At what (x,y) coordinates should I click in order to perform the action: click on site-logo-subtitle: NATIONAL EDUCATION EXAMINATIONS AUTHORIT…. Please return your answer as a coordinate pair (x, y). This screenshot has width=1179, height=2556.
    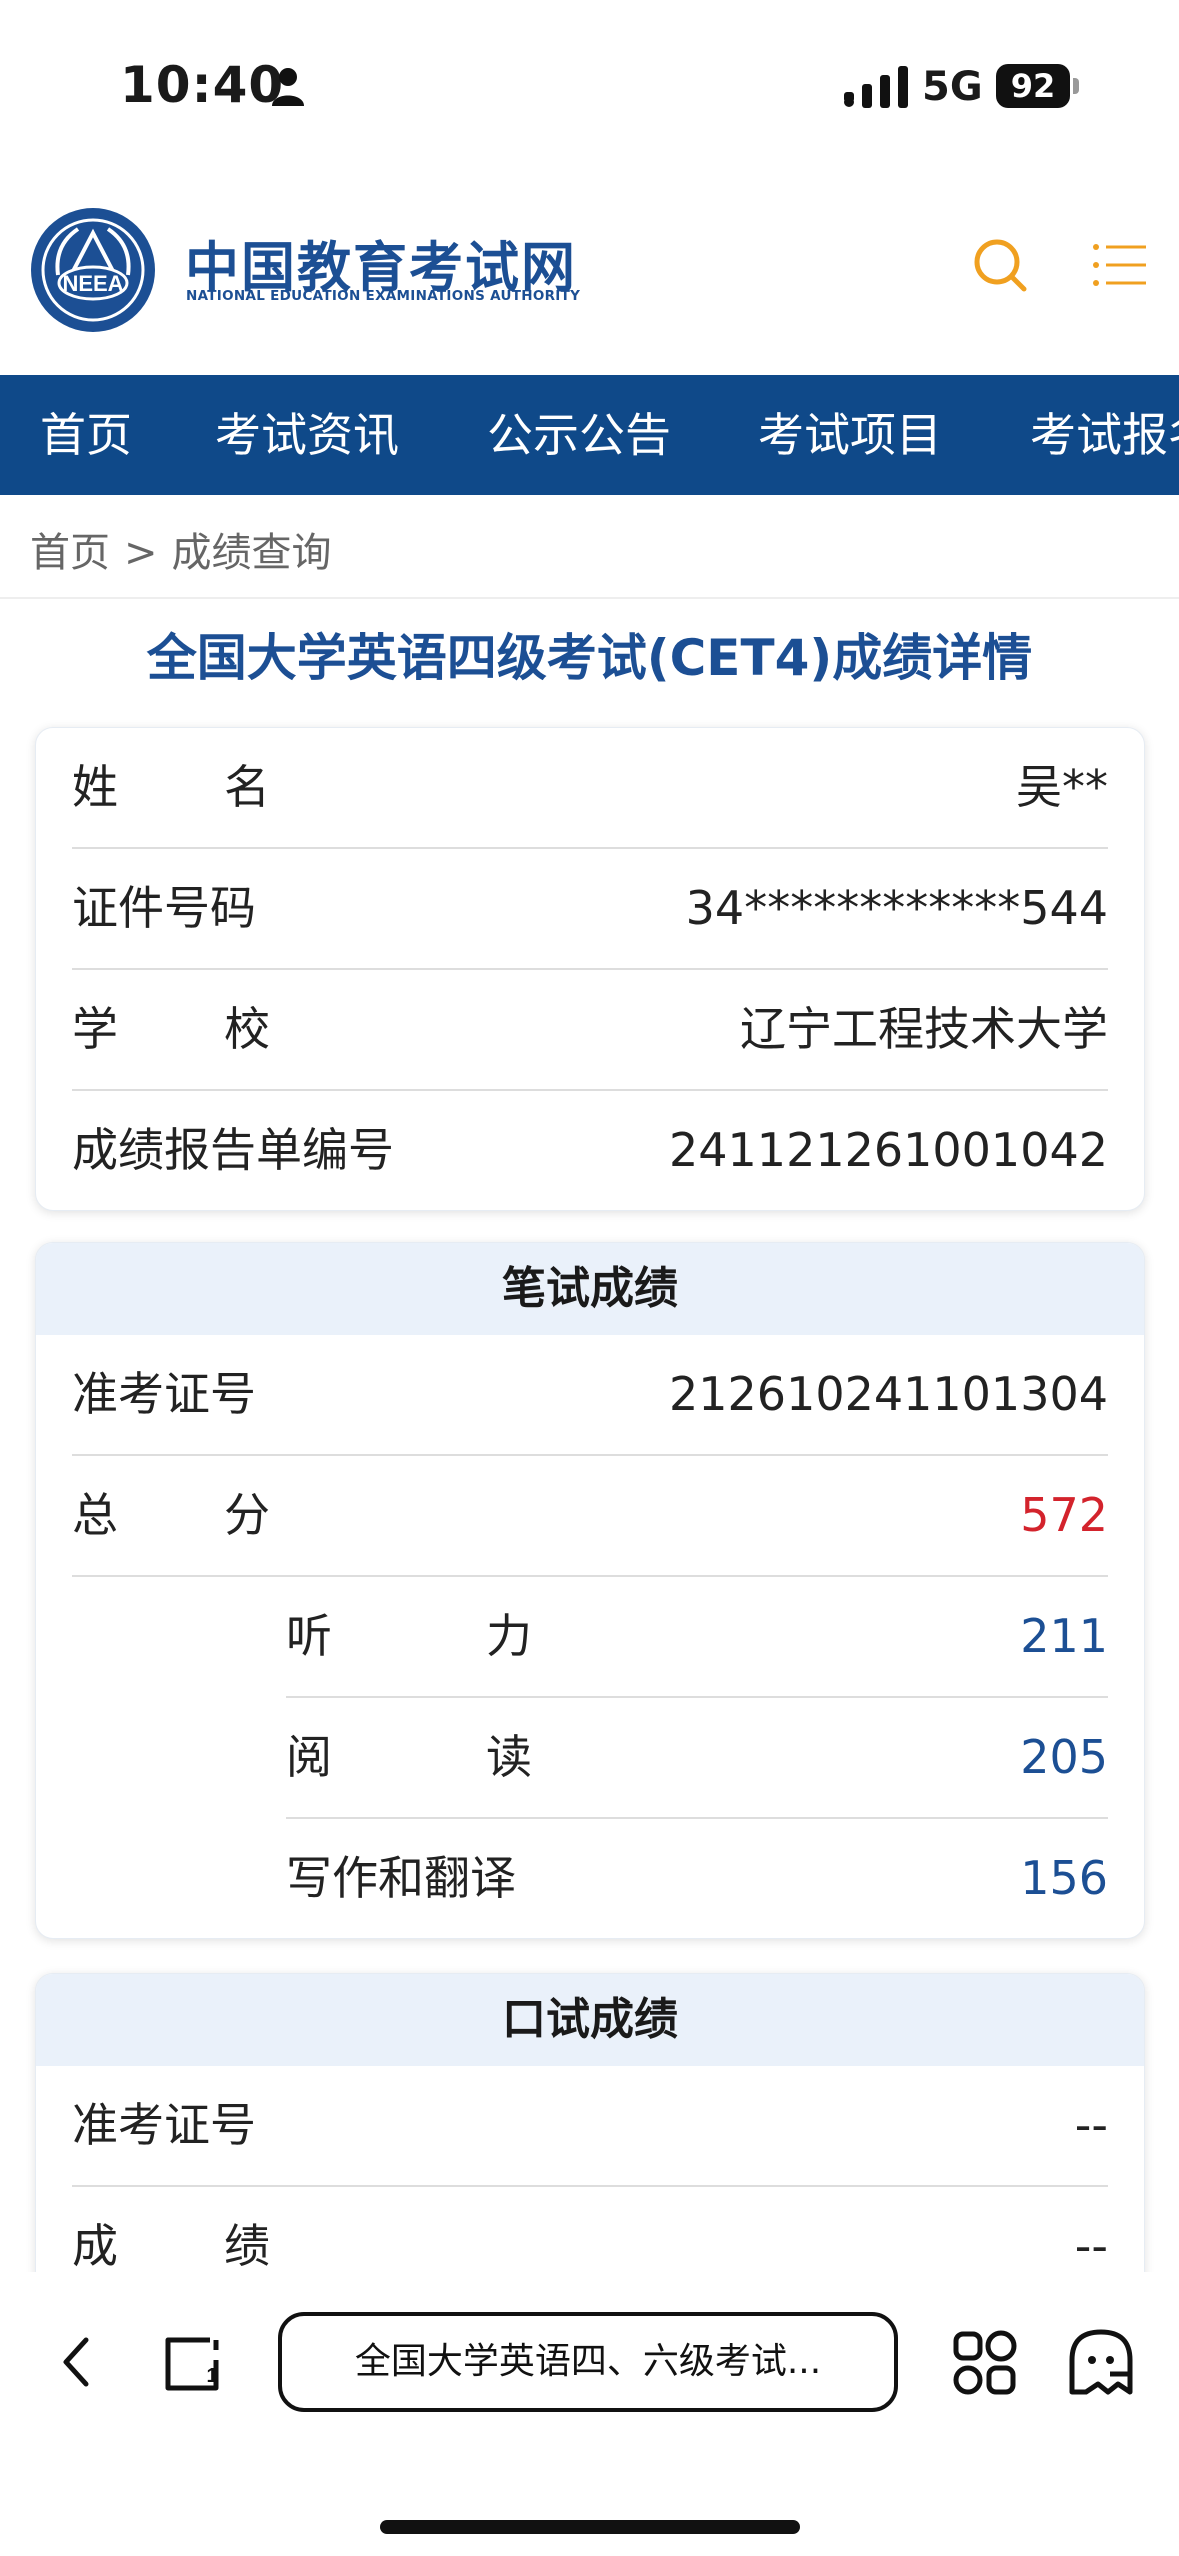
    Looking at the image, I should click on (383, 296).